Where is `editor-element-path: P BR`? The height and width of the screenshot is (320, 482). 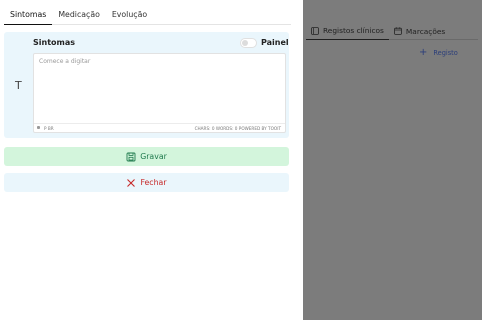
editor-element-path: P BR is located at coordinates (49, 128).